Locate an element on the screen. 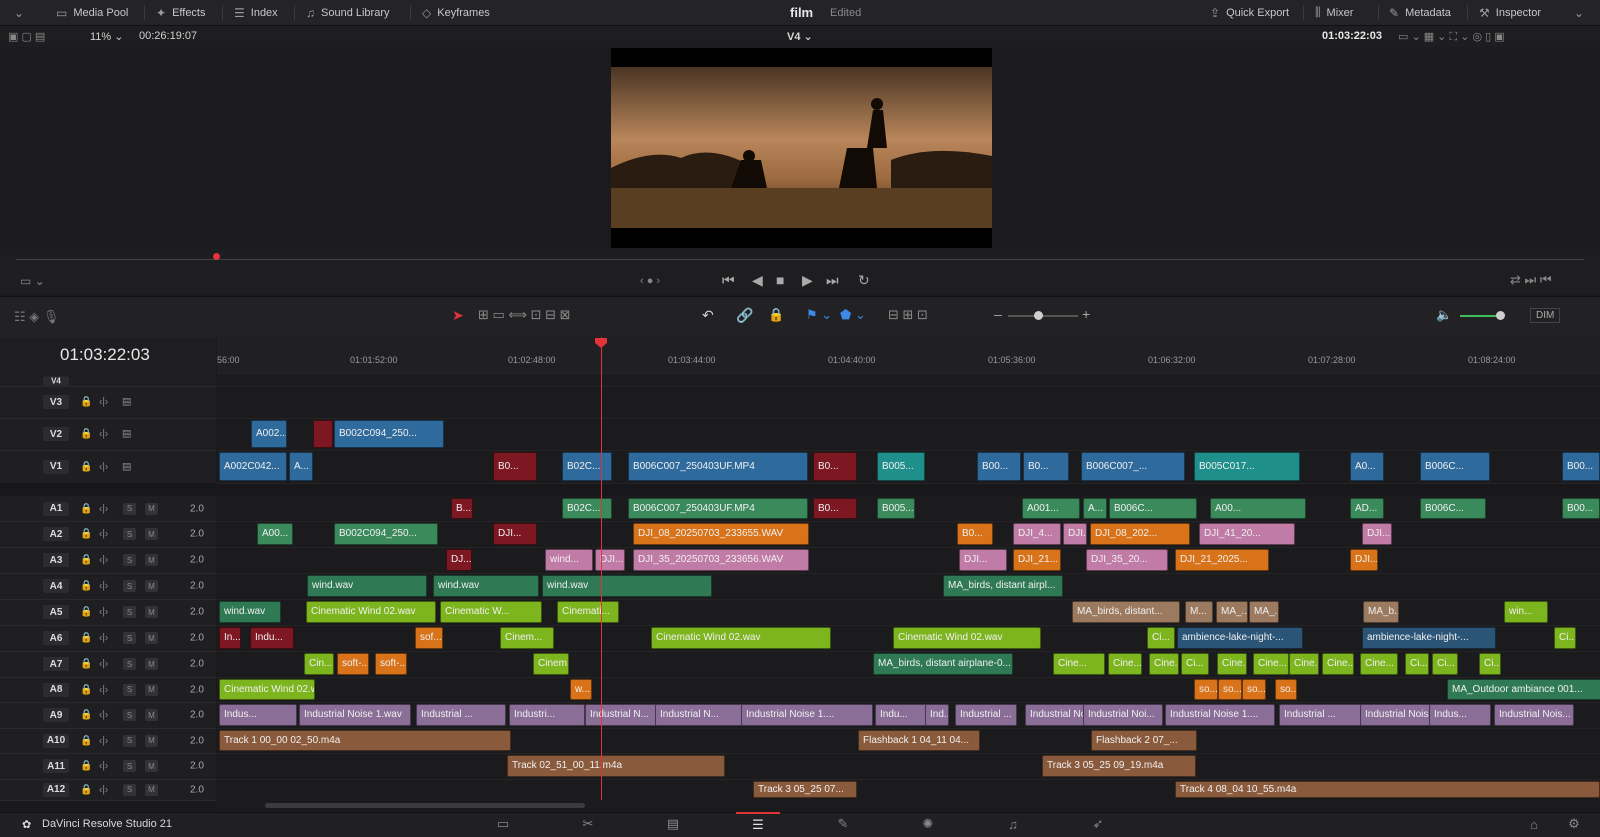  timeline-scroll-track is located at coordinates (908, 806).